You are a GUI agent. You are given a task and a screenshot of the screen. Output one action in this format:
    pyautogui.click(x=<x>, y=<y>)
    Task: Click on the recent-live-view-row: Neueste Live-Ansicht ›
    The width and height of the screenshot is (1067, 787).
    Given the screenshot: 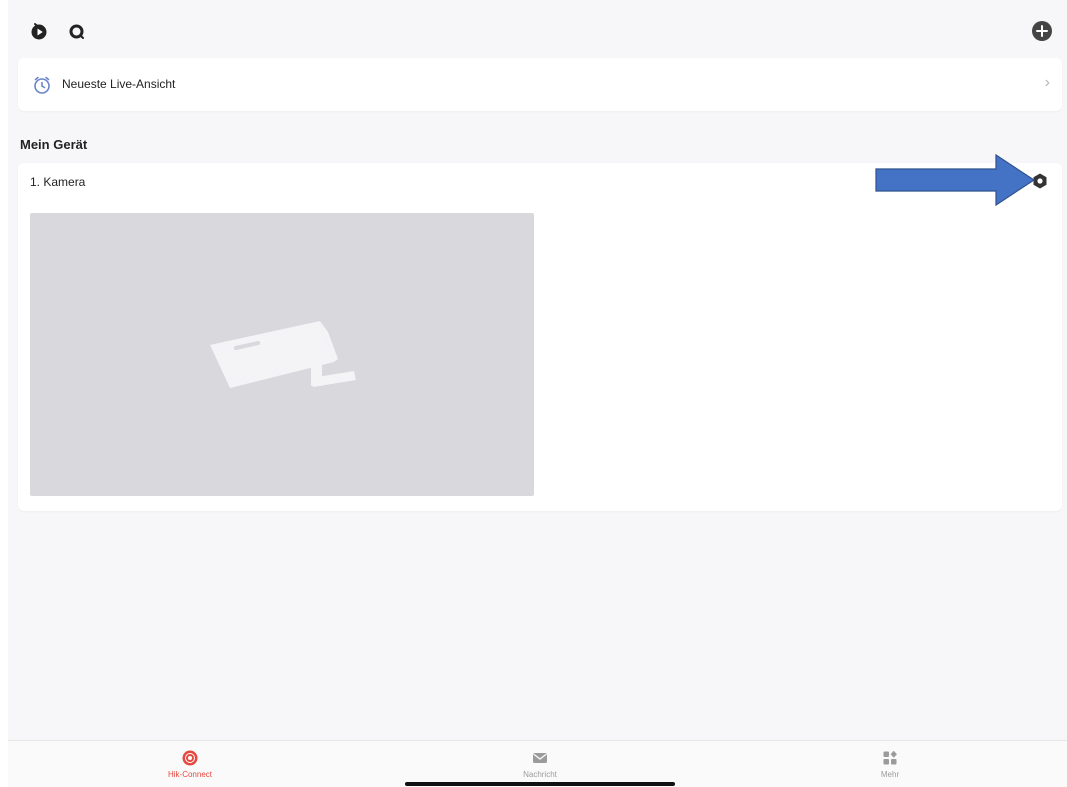 What is the action you would take?
    pyautogui.click(x=540, y=84)
    